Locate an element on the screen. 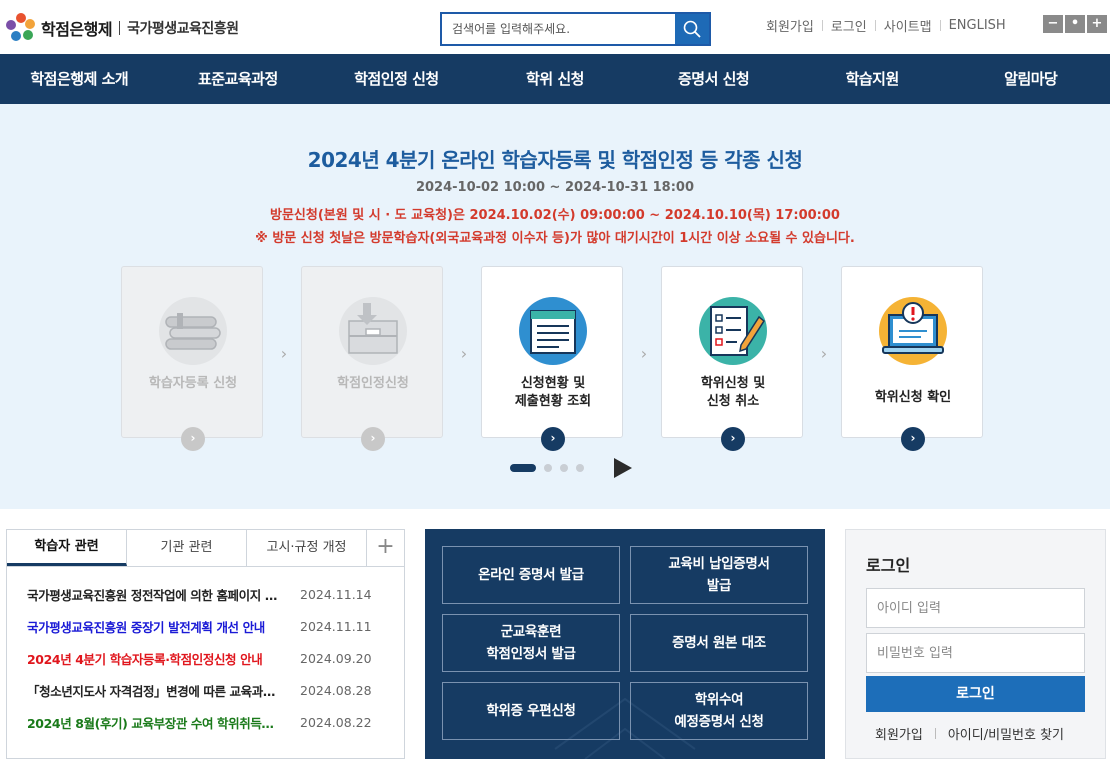 The width and height of the screenshot is (1110, 770). logo-flower-icon is located at coordinates (21, 28).